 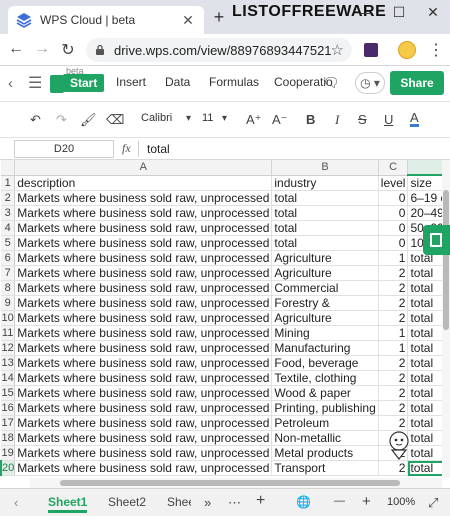 What do you see at coordinates (325, 333) in the screenshot?
I see `cell-industry: Mining` at bounding box center [325, 333].